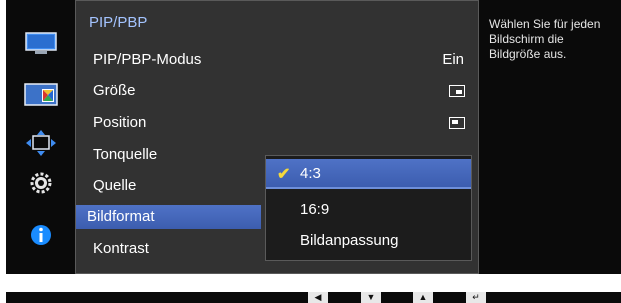 The image size is (621, 303). I want to click on menu-item-position: Position, so click(277, 123).